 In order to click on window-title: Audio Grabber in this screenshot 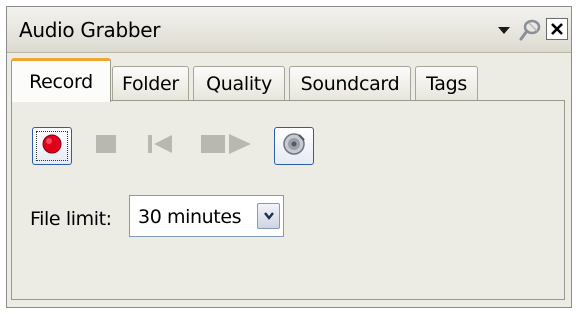, I will do `click(90, 30)`.